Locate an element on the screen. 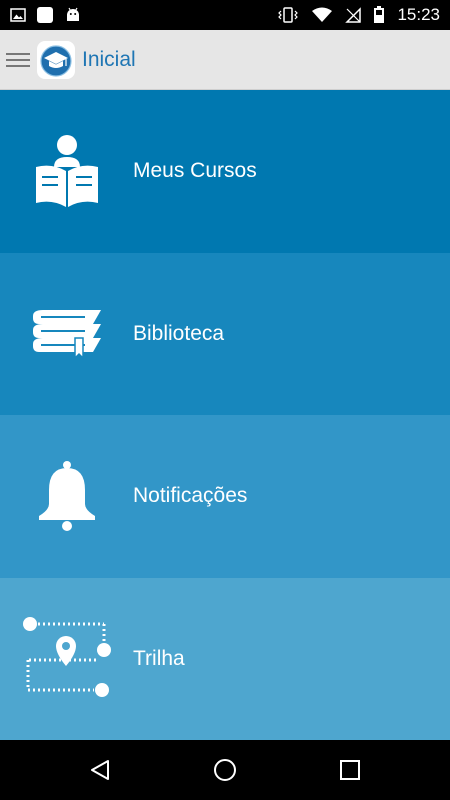 This screenshot has height=800, width=450. hamburger-menu-icon is located at coordinates (20, 60).